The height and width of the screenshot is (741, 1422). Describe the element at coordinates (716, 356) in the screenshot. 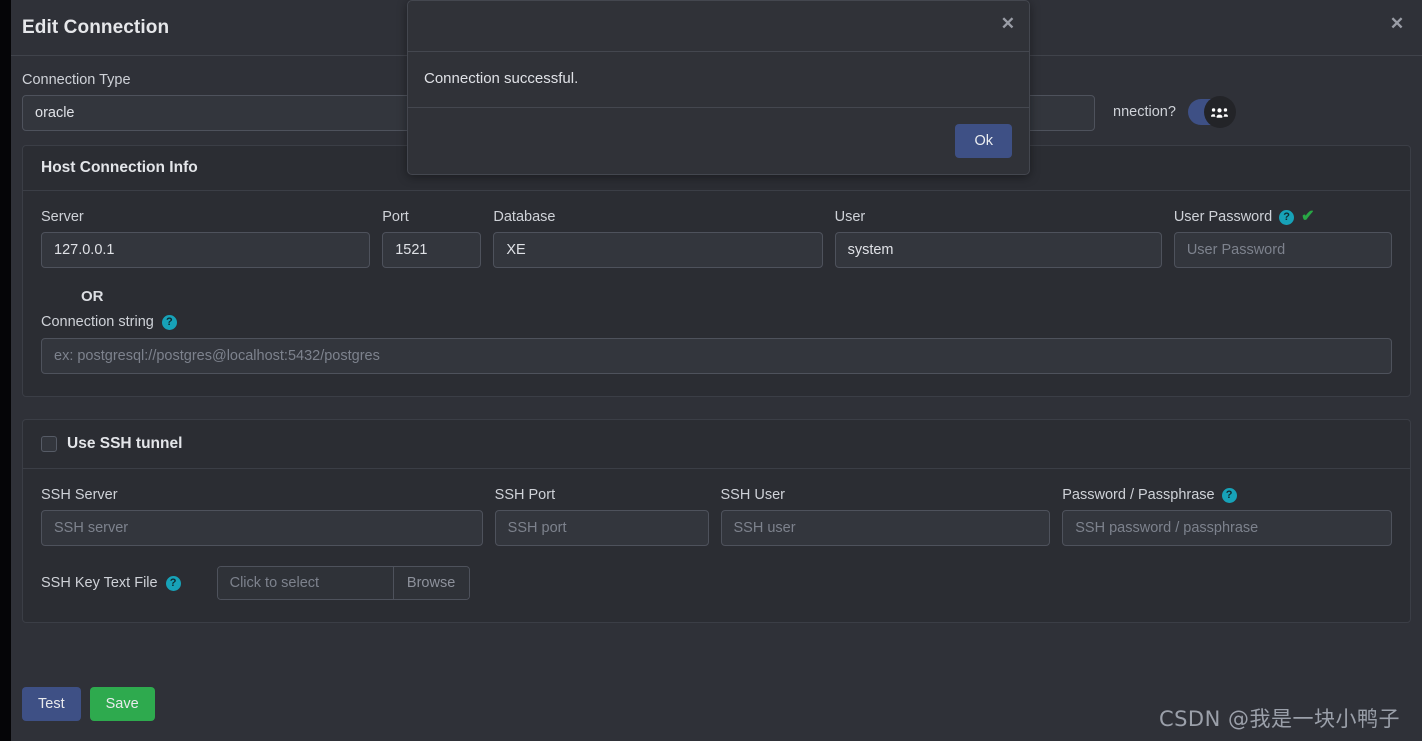

I see `connection-string-input` at that location.